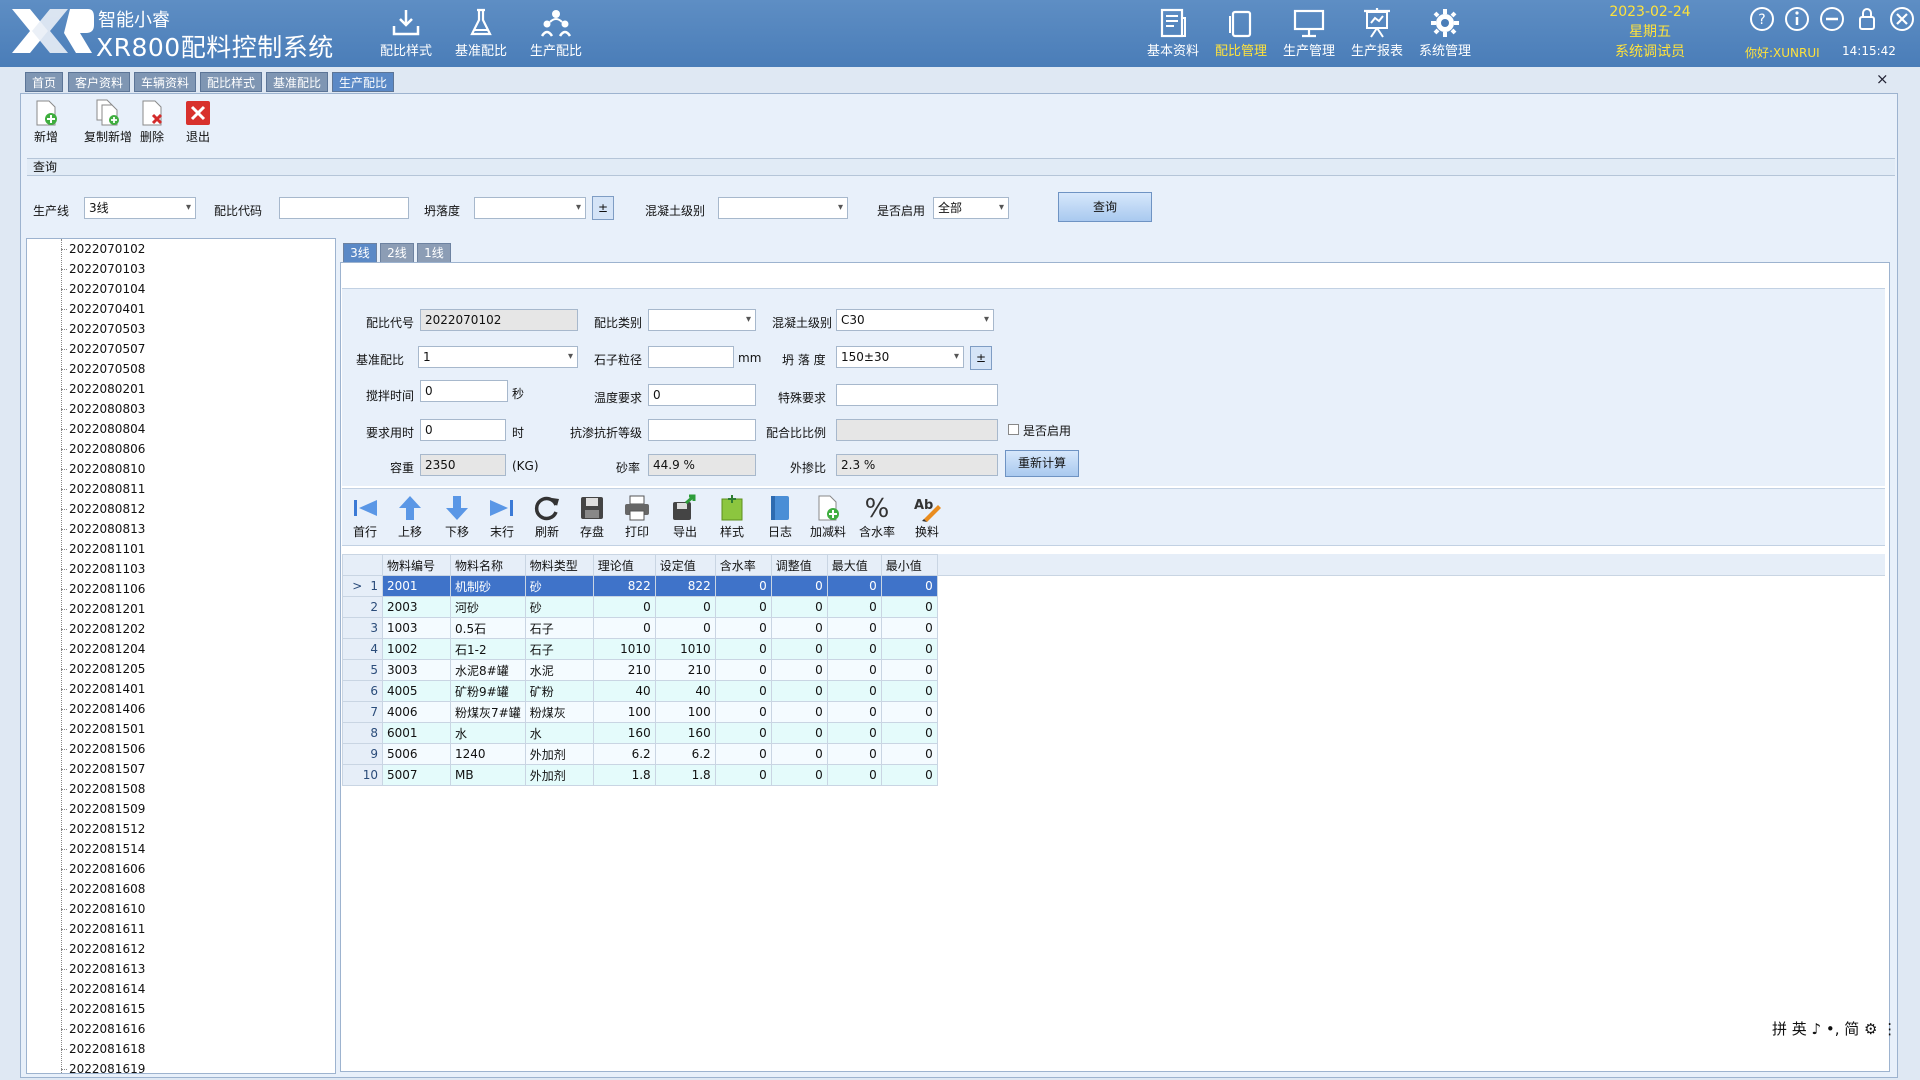  What do you see at coordinates (362, 712) in the screenshot?
I see `row-number-cell: 7` at bounding box center [362, 712].